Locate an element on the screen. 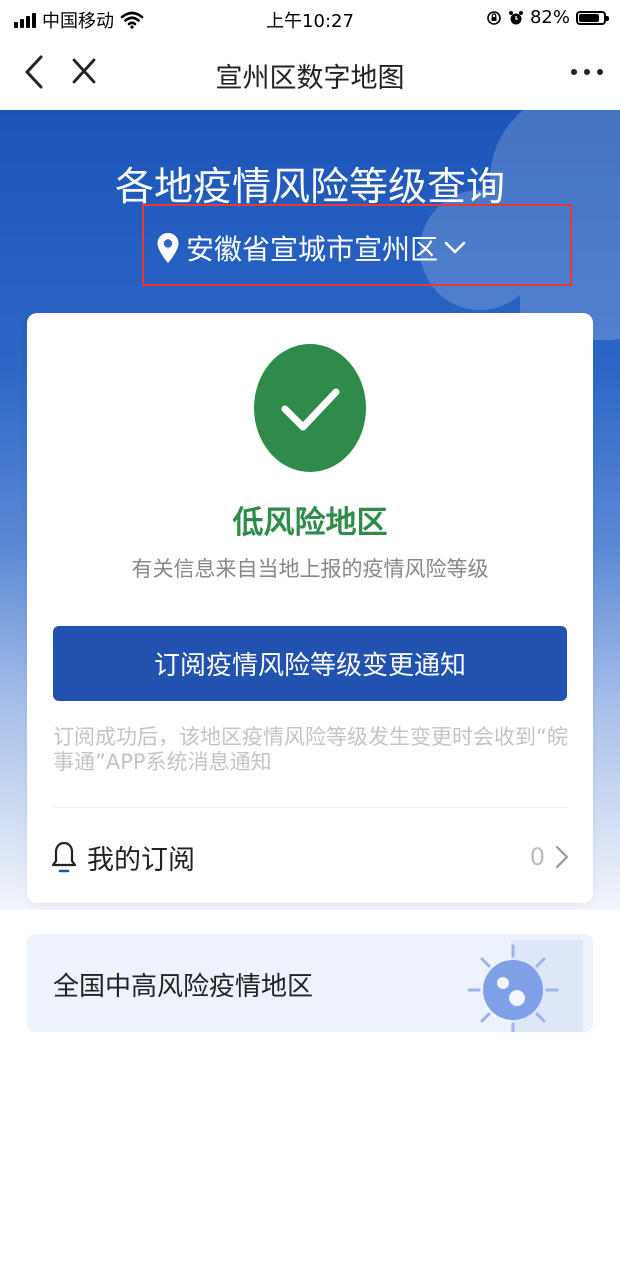 The height and width of the screenshot is (1271, 620). chevron-right-icon is located at coordinates (562, 857).